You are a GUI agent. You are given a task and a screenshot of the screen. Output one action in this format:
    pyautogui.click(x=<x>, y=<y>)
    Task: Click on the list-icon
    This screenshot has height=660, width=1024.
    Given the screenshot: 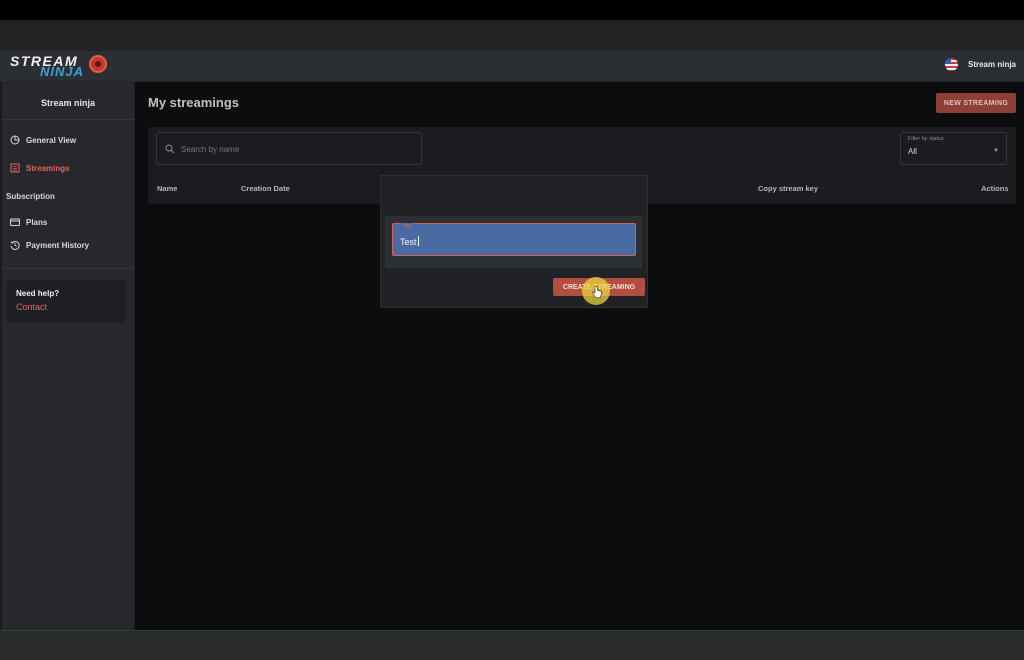 What is the action you would take?
    pyautogui.click(x=15, y=168)
    